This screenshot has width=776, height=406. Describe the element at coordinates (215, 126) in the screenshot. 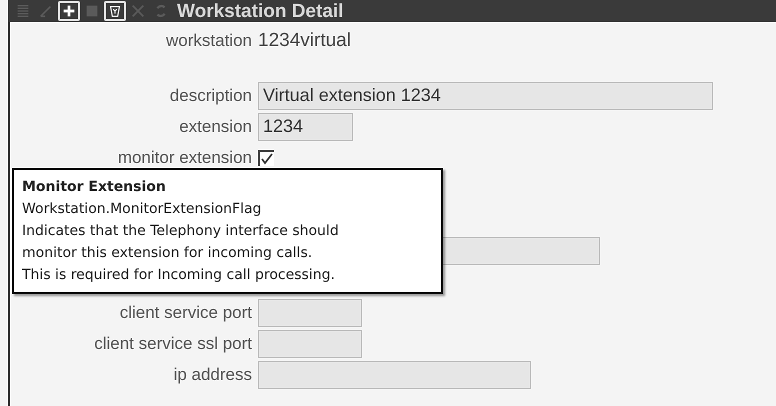

I see `field-label: extension` at that location.